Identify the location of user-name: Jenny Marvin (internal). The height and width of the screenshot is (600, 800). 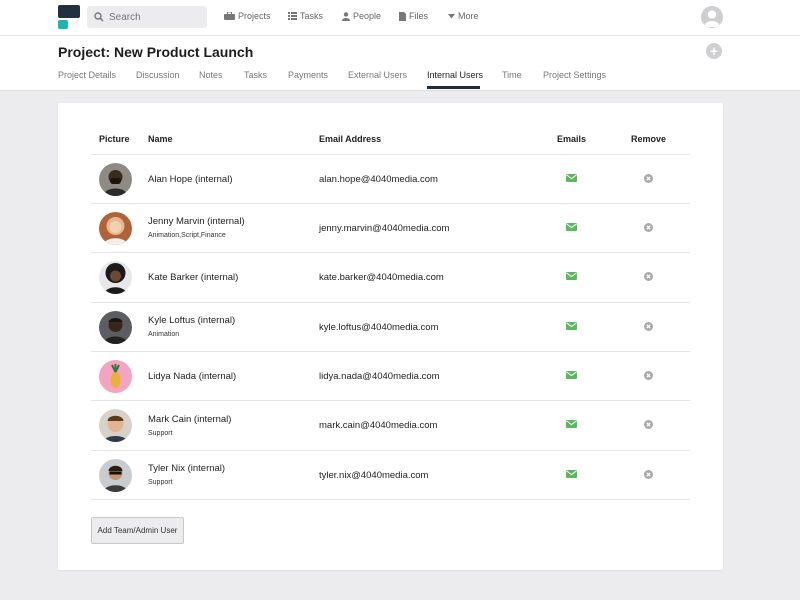
(196, 221).